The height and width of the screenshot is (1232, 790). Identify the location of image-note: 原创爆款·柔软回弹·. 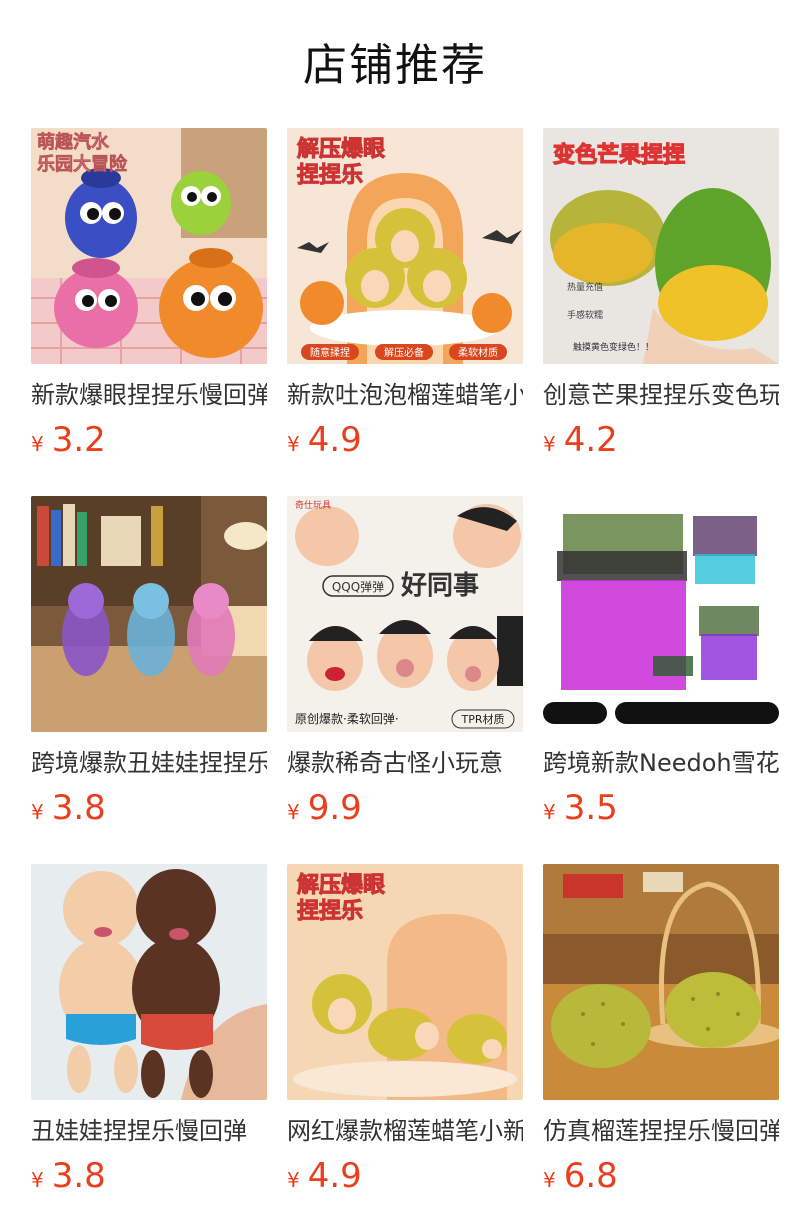
(347, 719).